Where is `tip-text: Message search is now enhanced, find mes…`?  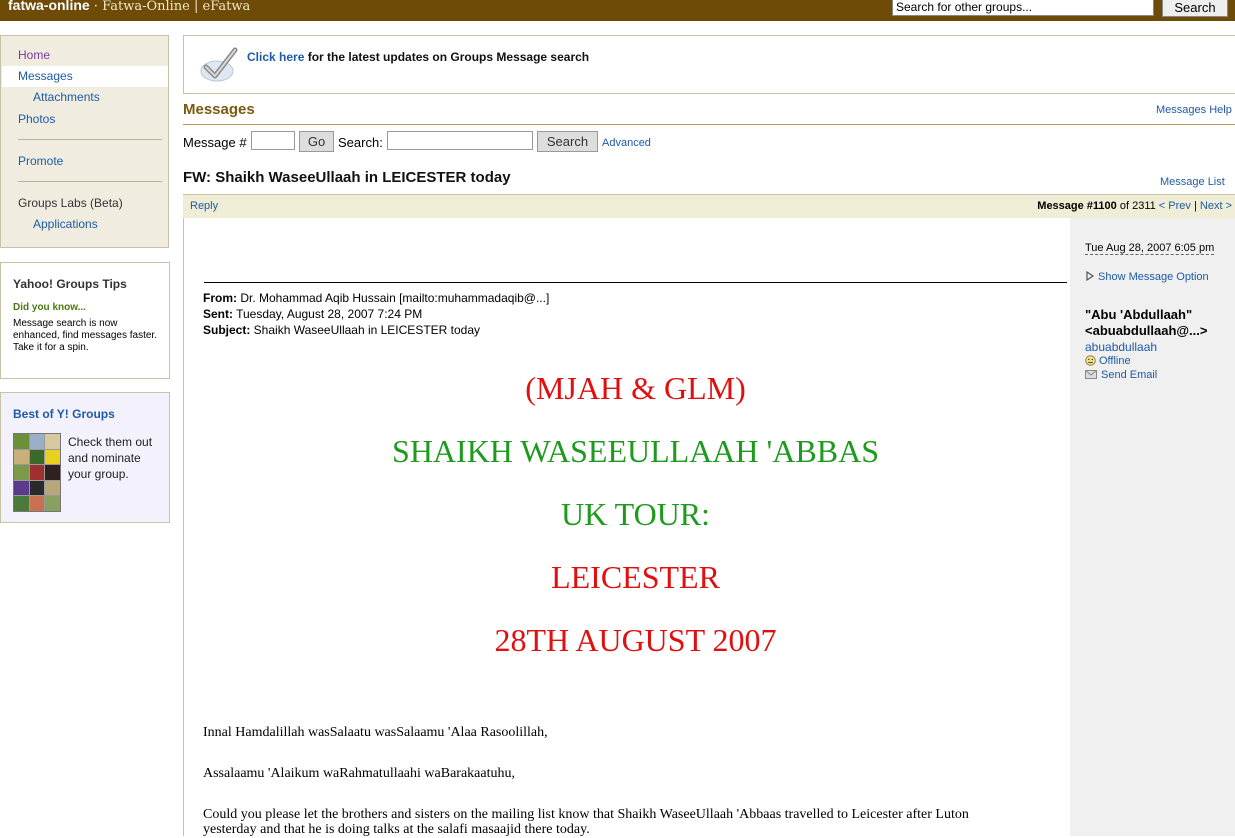
tip-text: Message search is now enhanced, find mes… is located at coordinates (85, 335).